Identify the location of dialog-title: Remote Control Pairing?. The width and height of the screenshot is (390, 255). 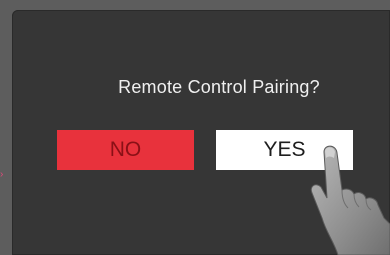
(219, 87).